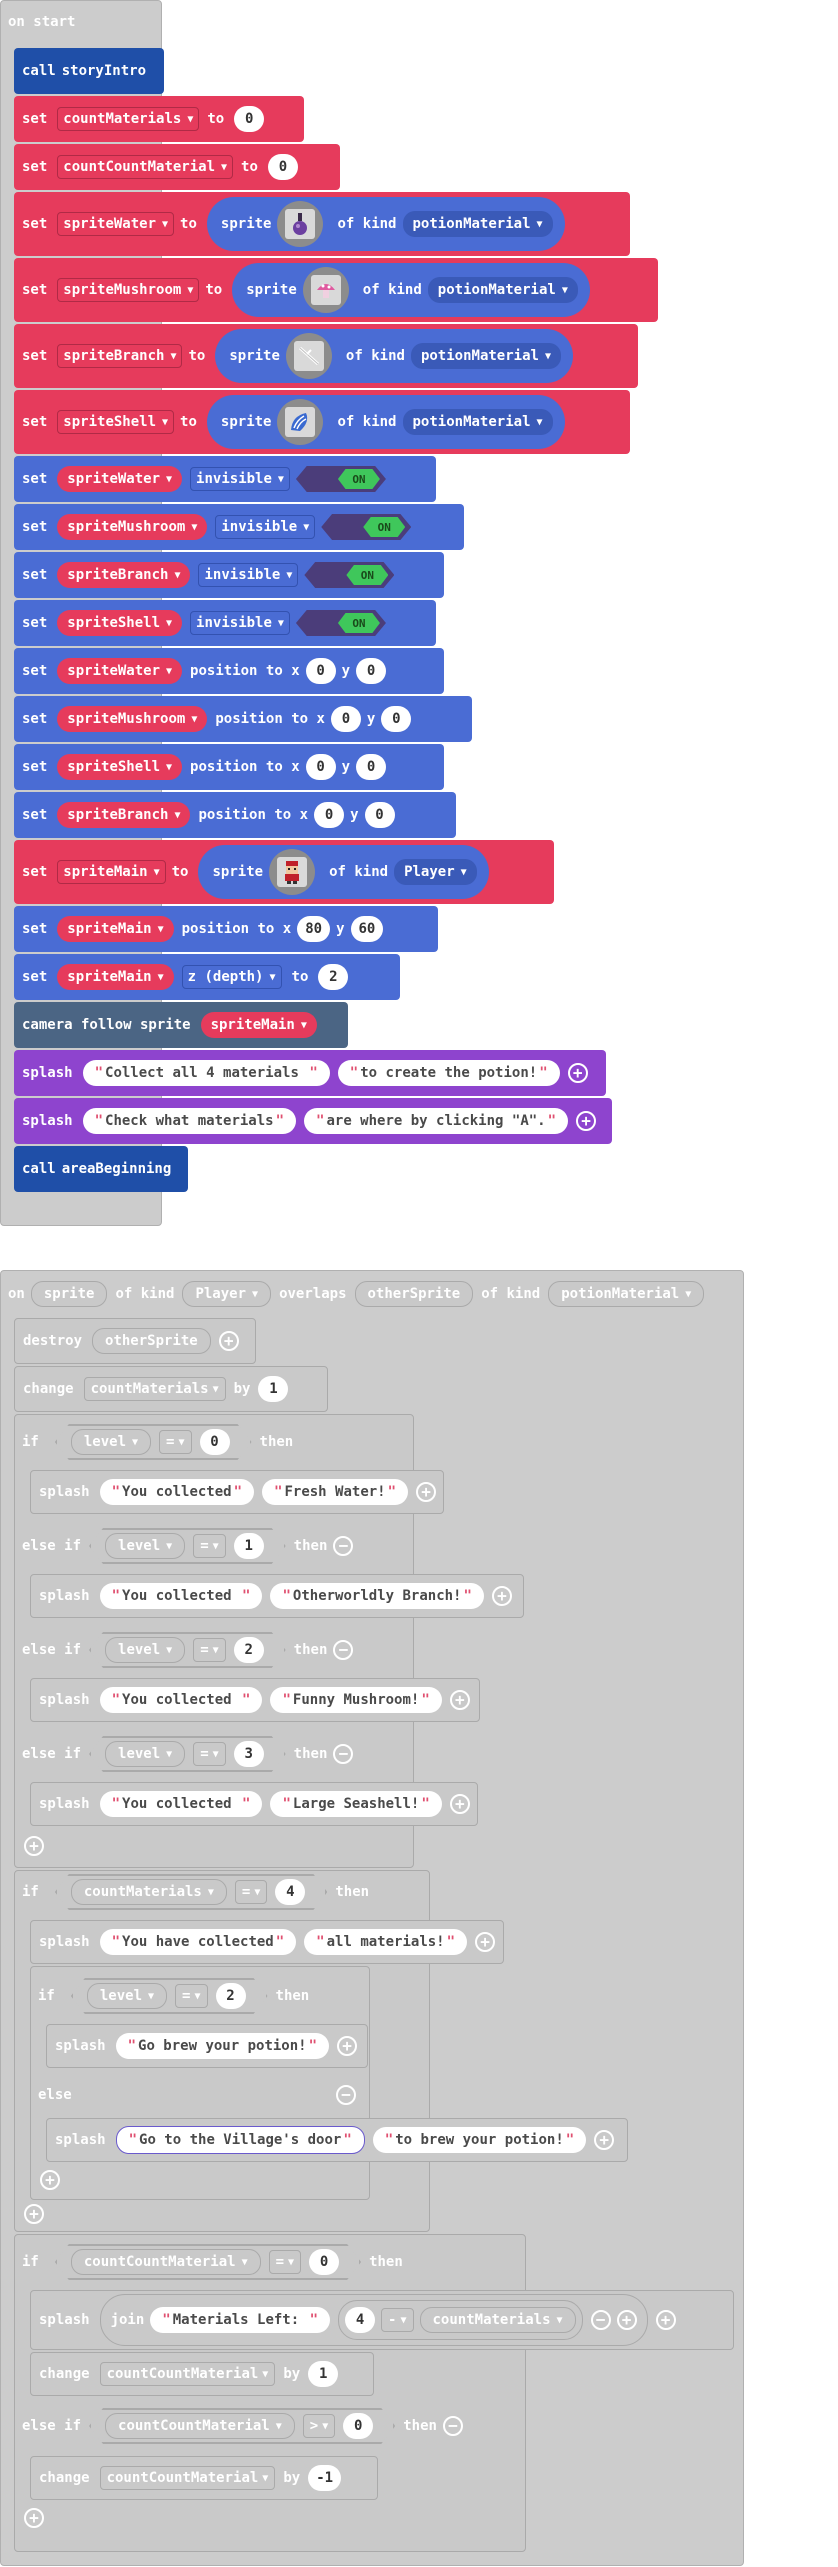  What do you see at coordinates (239, 527) in the screenshot?
I see `set-invisible-block: set spriteMushroom ▼ invisible ▼ ON` at bounding box center [239, 527].